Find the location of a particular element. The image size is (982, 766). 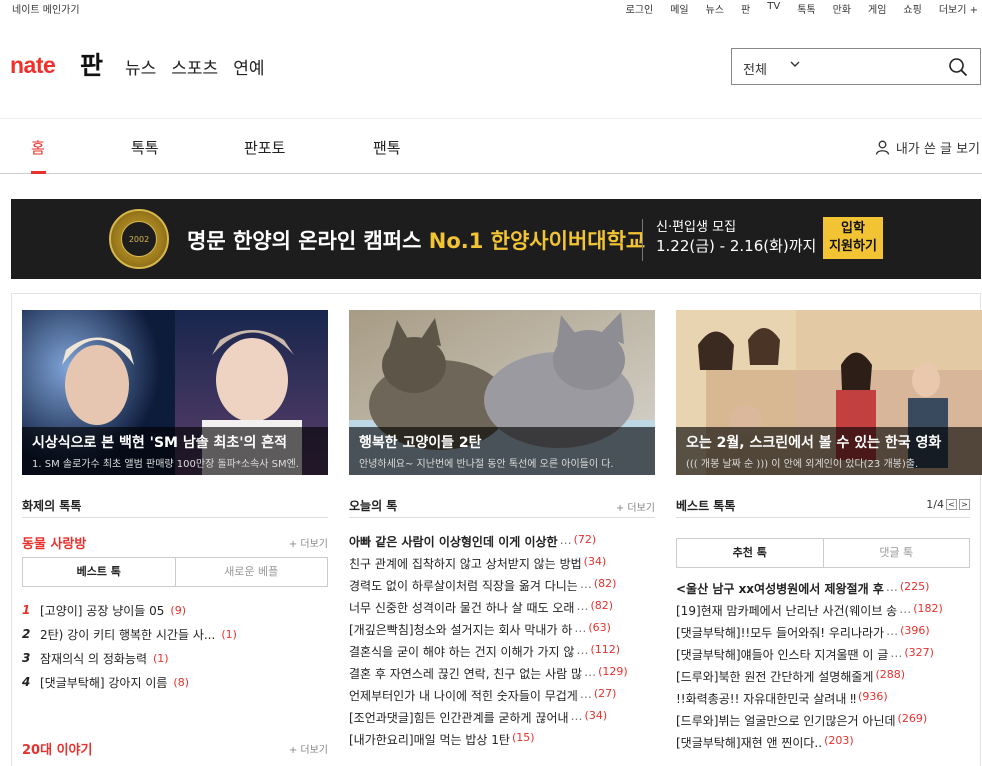

pann-link: 판 is located at coordinates (745, 8).